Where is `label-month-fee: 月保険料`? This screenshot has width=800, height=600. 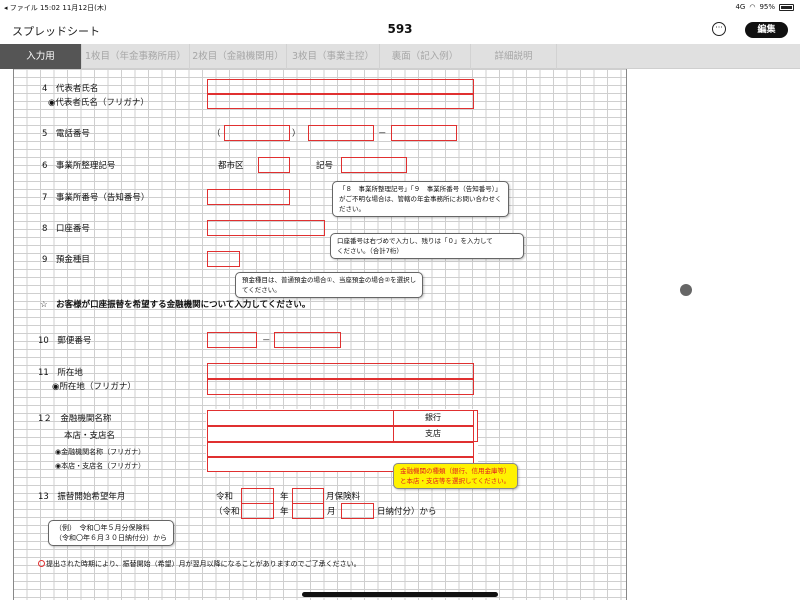 label-month-fee: 月保険料 is located at coordinates (343, 497).